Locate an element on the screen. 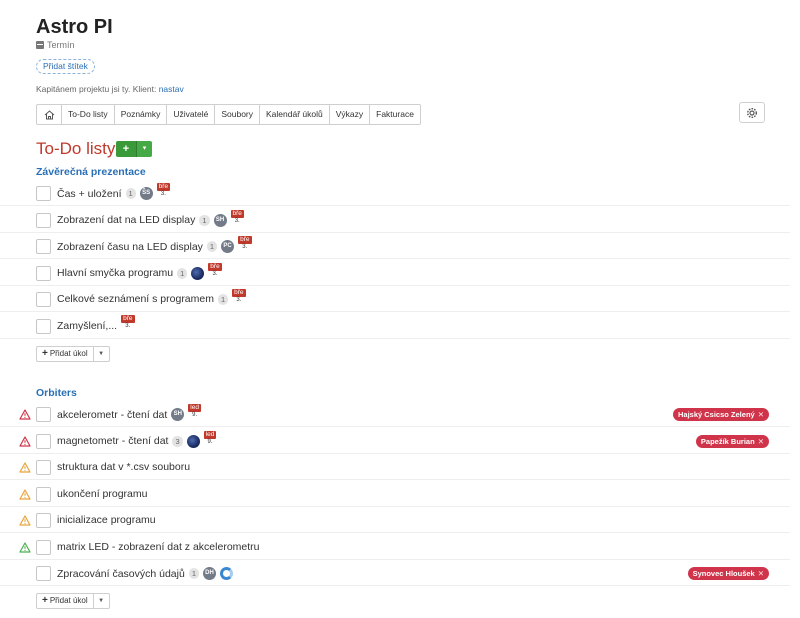 This screenshot has height=618, width=800. task-row: ukončení programu is located at coordinates (395, 495).